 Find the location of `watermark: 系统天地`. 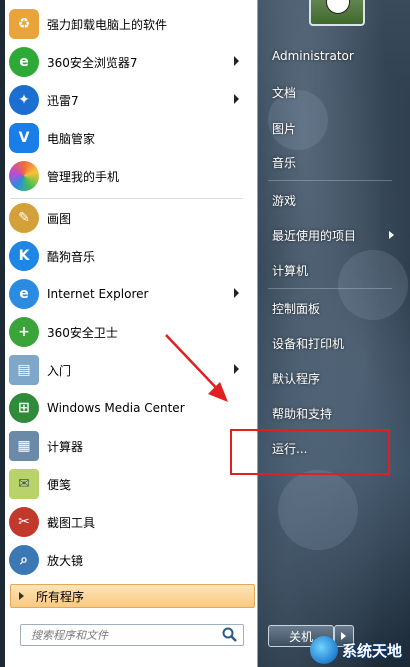

watermark: 系统天地 is located at coordinates (360, 650).